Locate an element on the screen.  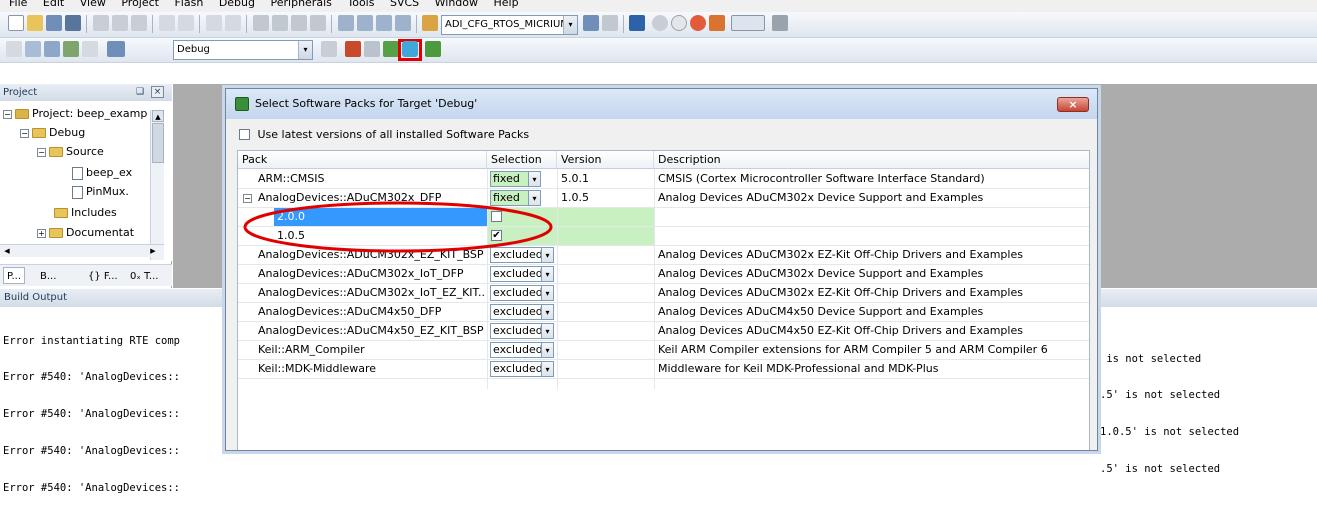
tree-item-pinmux: PinMux. is located at coordinates (100, 192).